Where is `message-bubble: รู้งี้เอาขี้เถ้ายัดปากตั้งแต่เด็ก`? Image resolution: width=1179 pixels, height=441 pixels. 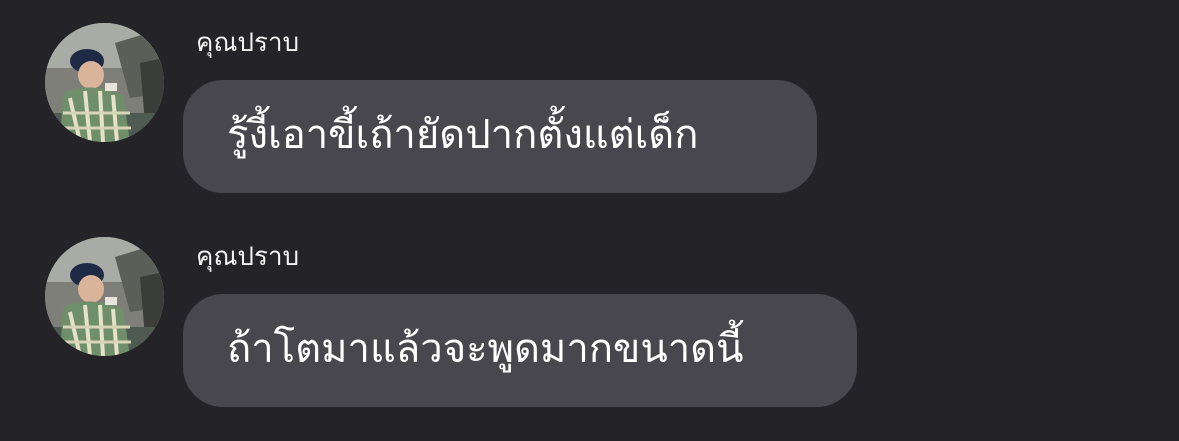 message-bubble: รู้งี้เอาขี้เถ้ายัดปากตั้งแต่เด็ก is located at coordinates (500, 136).